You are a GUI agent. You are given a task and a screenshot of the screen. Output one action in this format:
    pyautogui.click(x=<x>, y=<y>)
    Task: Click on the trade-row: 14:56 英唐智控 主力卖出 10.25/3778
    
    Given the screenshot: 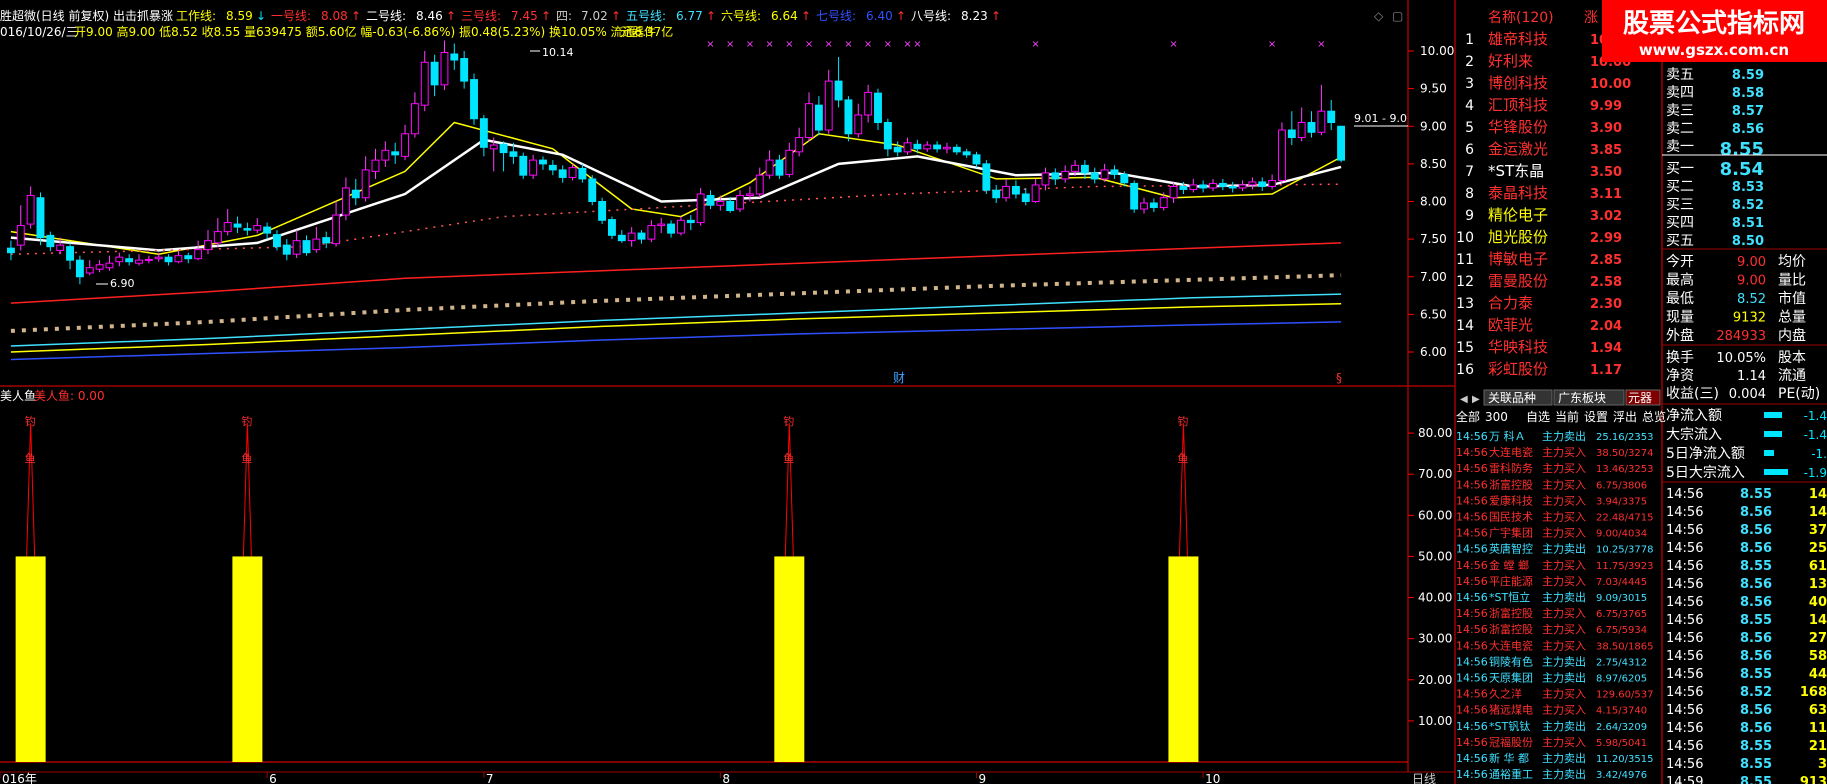 What is the action you would take?
    pyautogui.click(x=1554, y=549)
    